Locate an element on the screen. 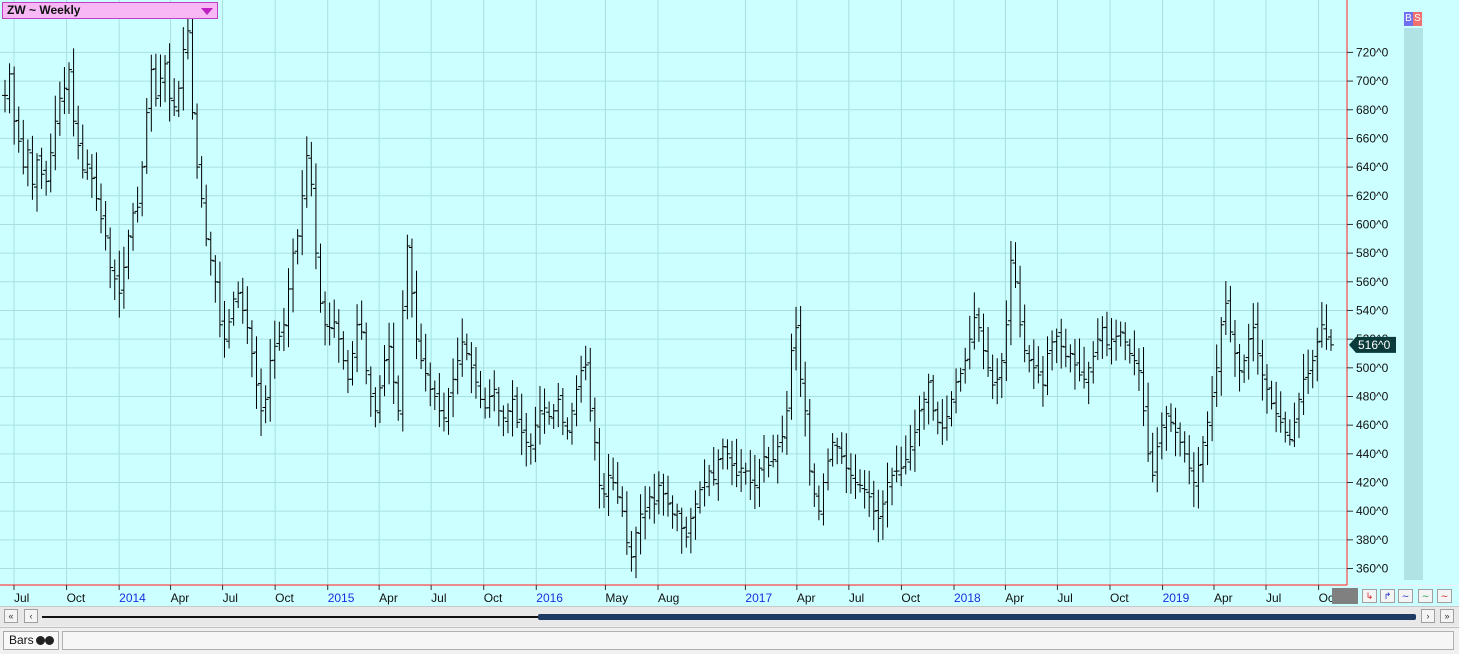 The image size is (1459, 654). scroll-indicator-strip is located at coordinates (1413, 304).